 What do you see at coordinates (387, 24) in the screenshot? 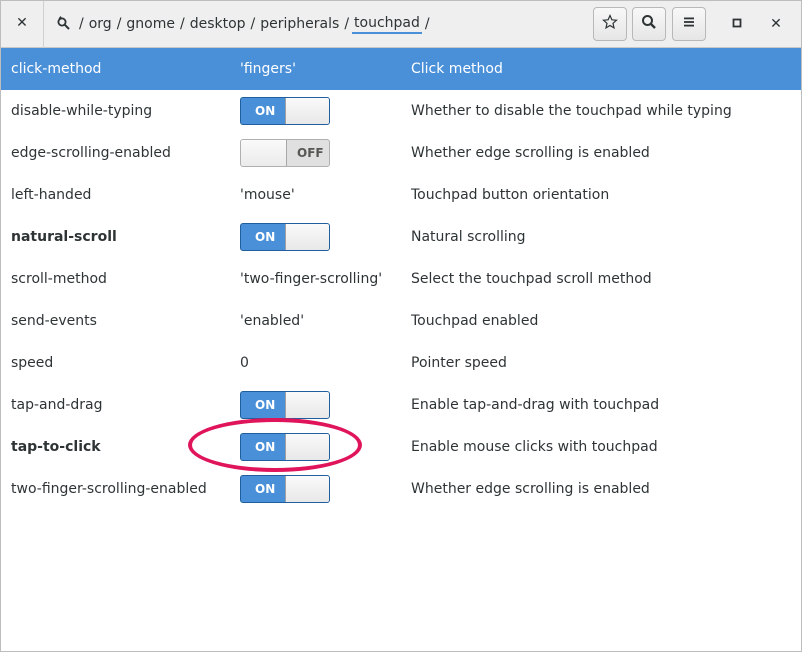
I see `breadcrumb-touchpad: touchpad` at bounding box center [387, 24].